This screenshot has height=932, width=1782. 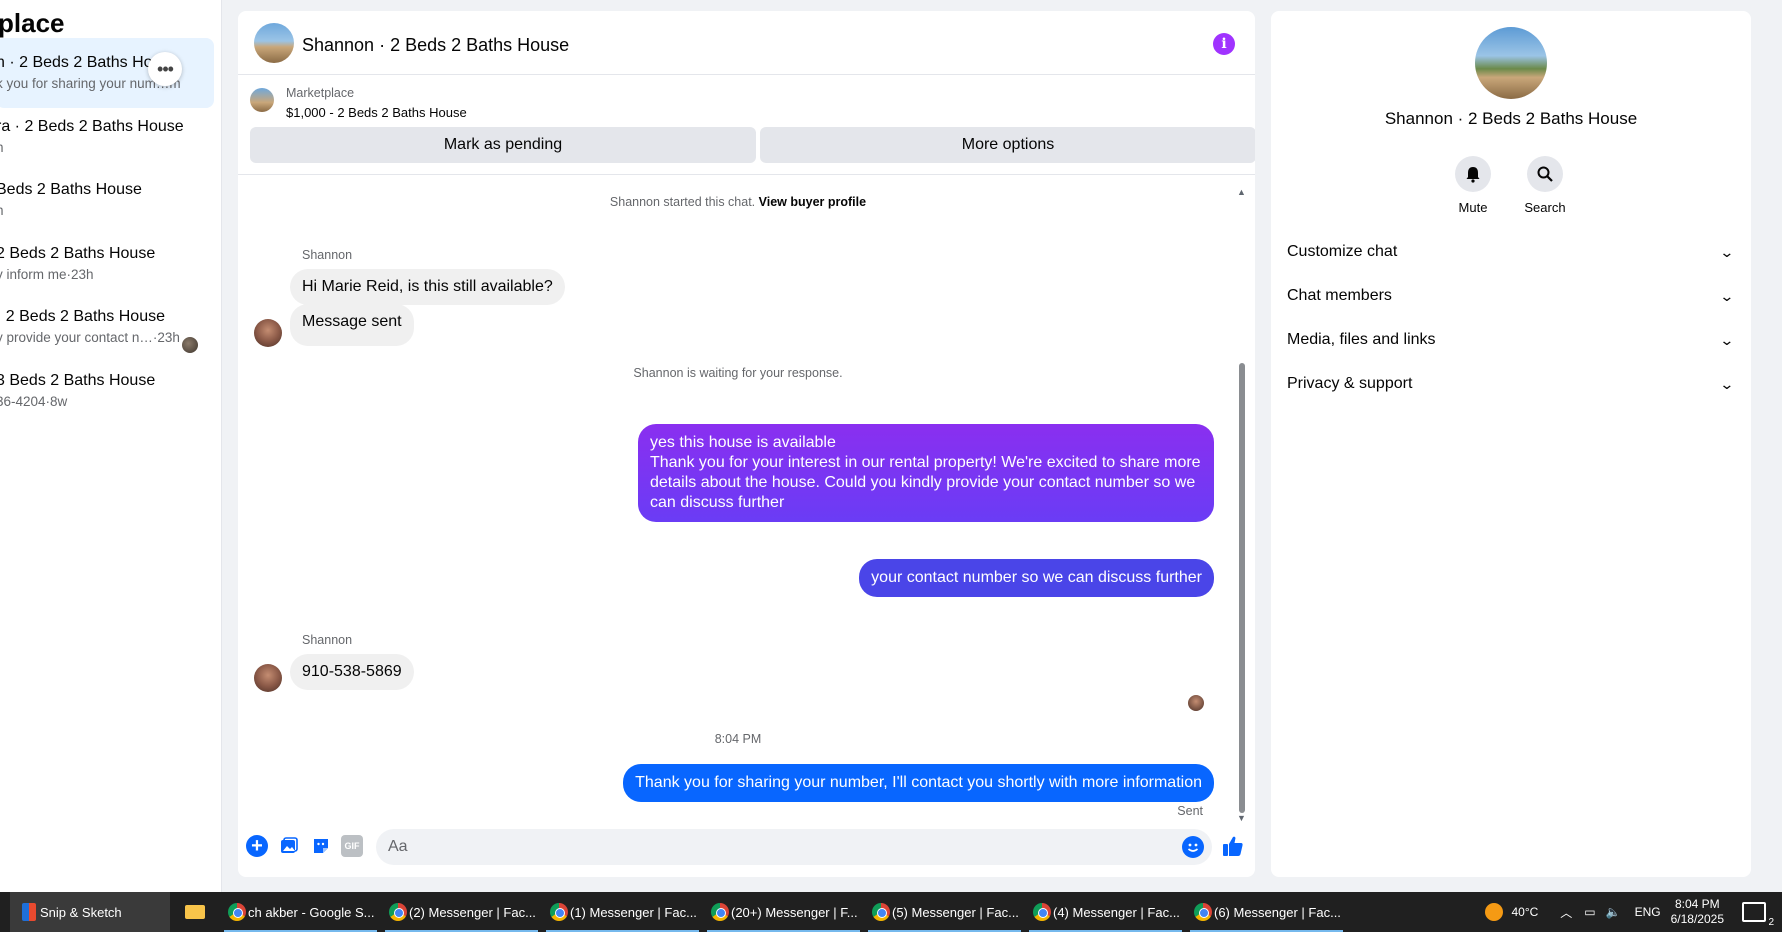 What do you see at coordinates (1511, 340) in the screenshot?
I see `media-files-links-section: Media, files and links ⌄` at bounding box center [1511, 340].